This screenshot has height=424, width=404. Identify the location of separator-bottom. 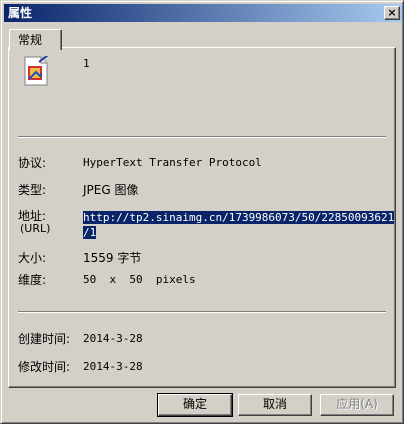
(202, 312).